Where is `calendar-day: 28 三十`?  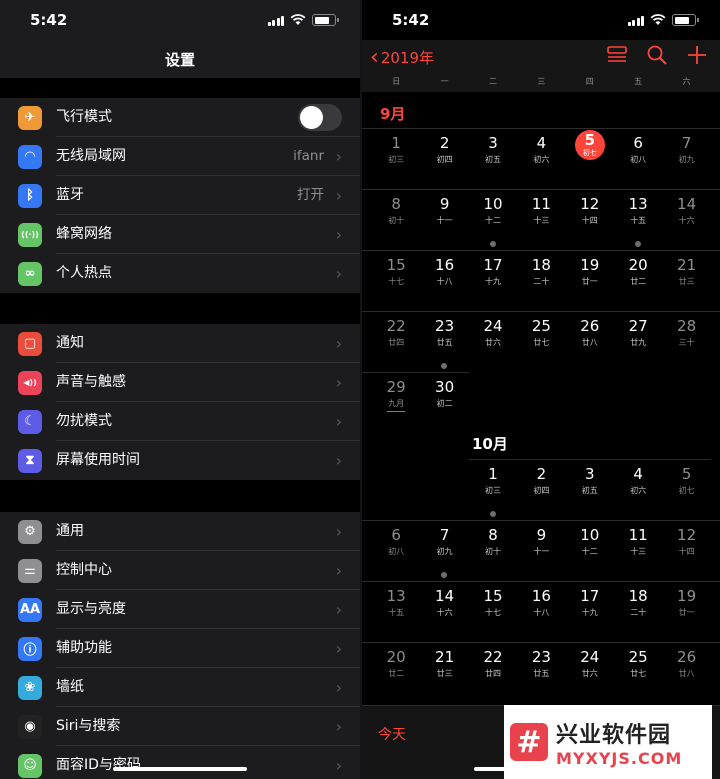 calendar-day: 28 三十 is located at coordinates (686, 332).